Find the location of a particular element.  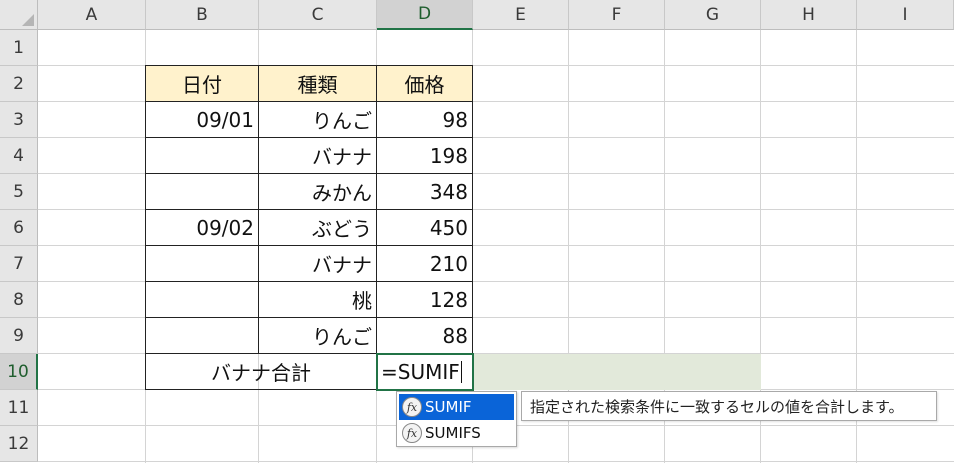

column-header-g: G is located at coordinates (713, 15).